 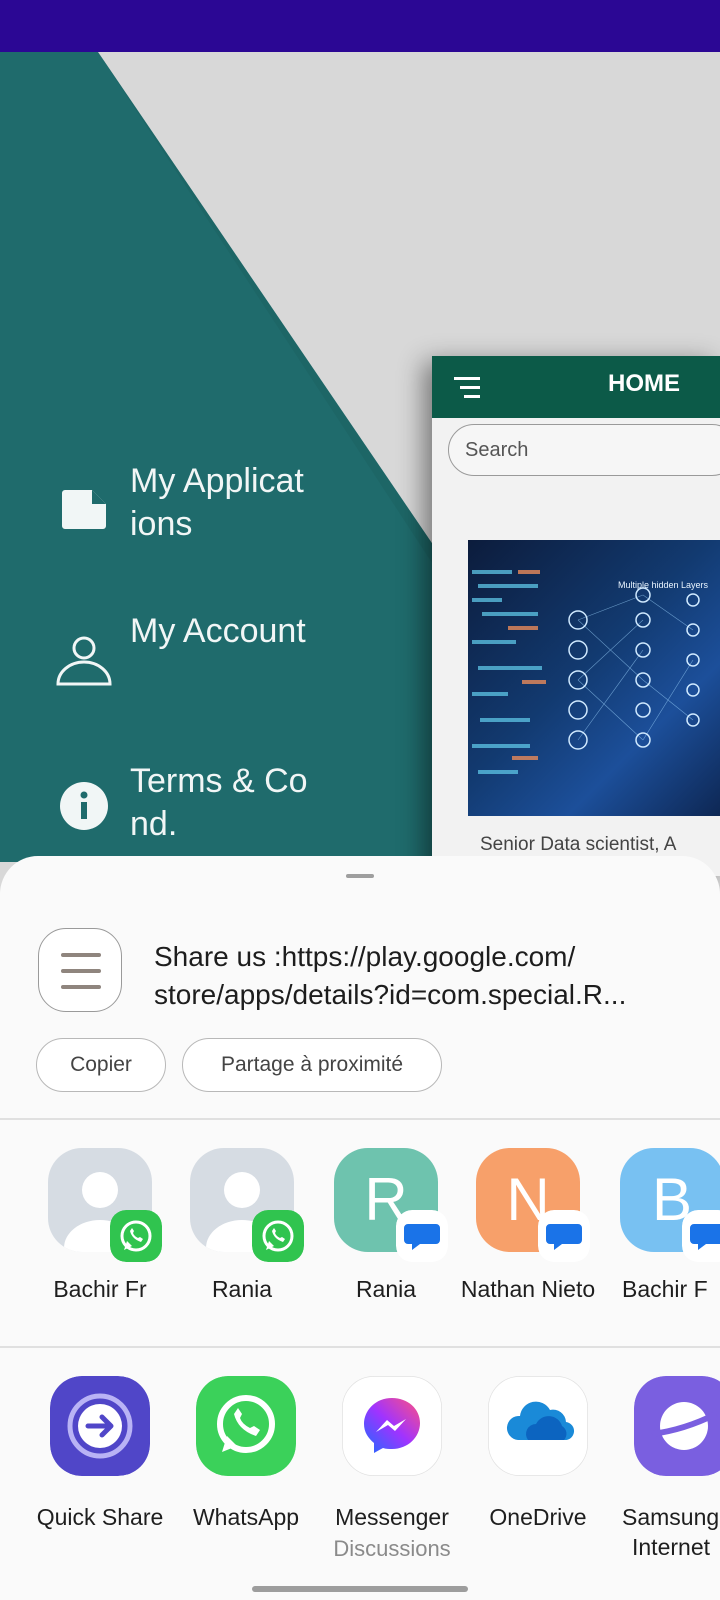 I want to click on app-subtitle: Discussions, so click(x=392, y=1548).